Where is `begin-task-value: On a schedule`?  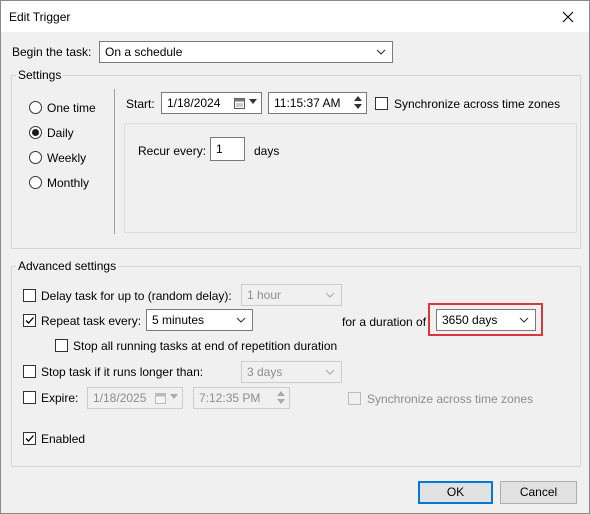 begin-task-value: On a schedule is located at coordinates (144, 52).